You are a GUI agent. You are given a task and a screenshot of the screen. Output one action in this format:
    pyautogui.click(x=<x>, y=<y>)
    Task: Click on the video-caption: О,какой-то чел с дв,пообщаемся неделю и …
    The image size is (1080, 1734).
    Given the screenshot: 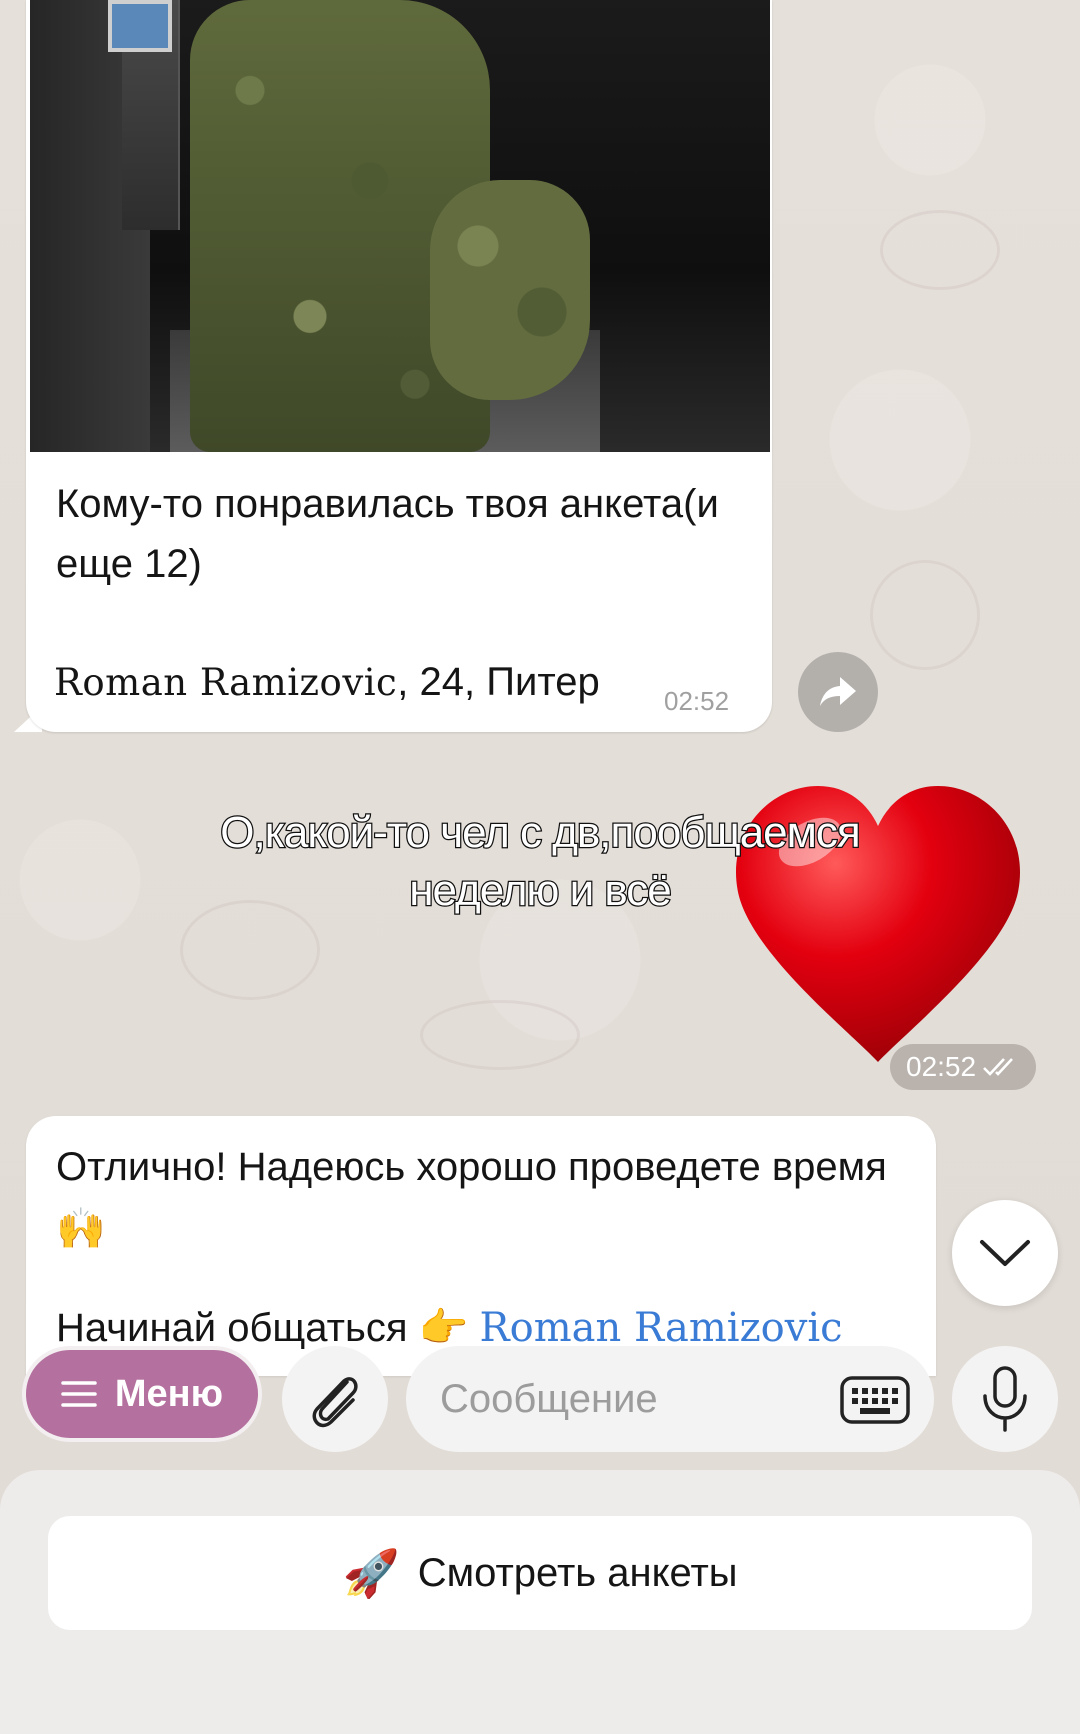 What is the action you would take?
    pyautogui.click(x=540, y=862)
    